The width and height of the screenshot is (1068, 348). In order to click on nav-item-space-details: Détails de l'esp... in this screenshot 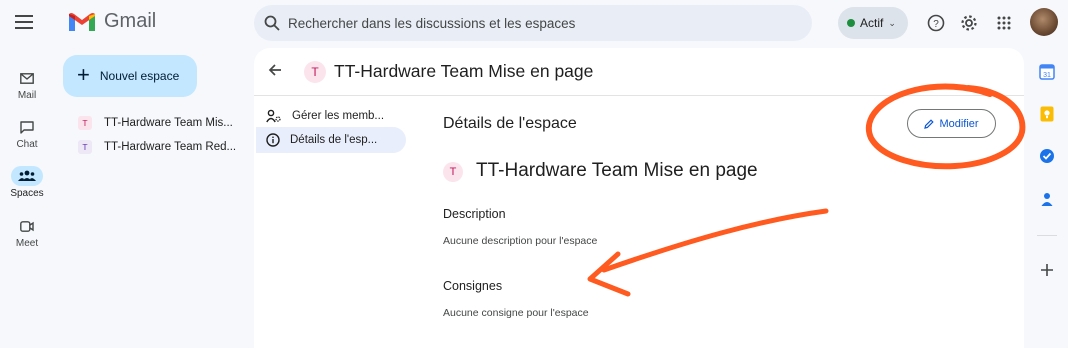, I will do `click(331, 140)`.